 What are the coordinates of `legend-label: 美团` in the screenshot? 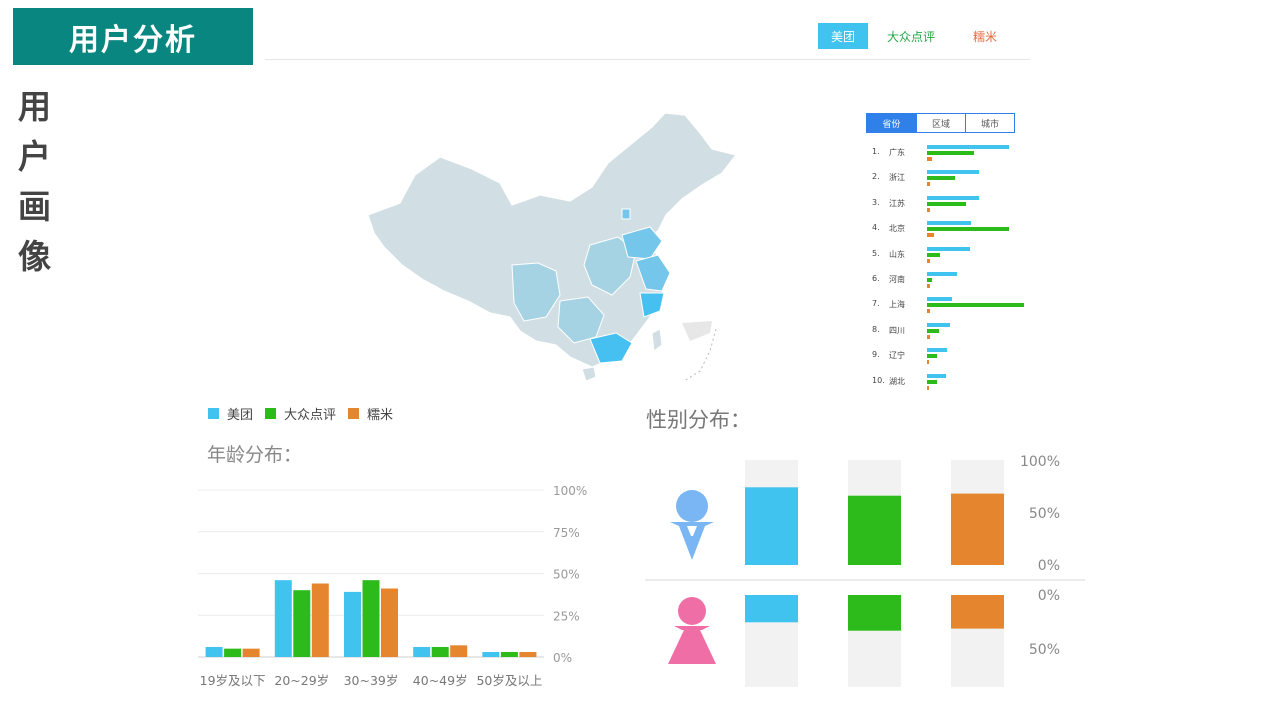 It's located at (240, 415).